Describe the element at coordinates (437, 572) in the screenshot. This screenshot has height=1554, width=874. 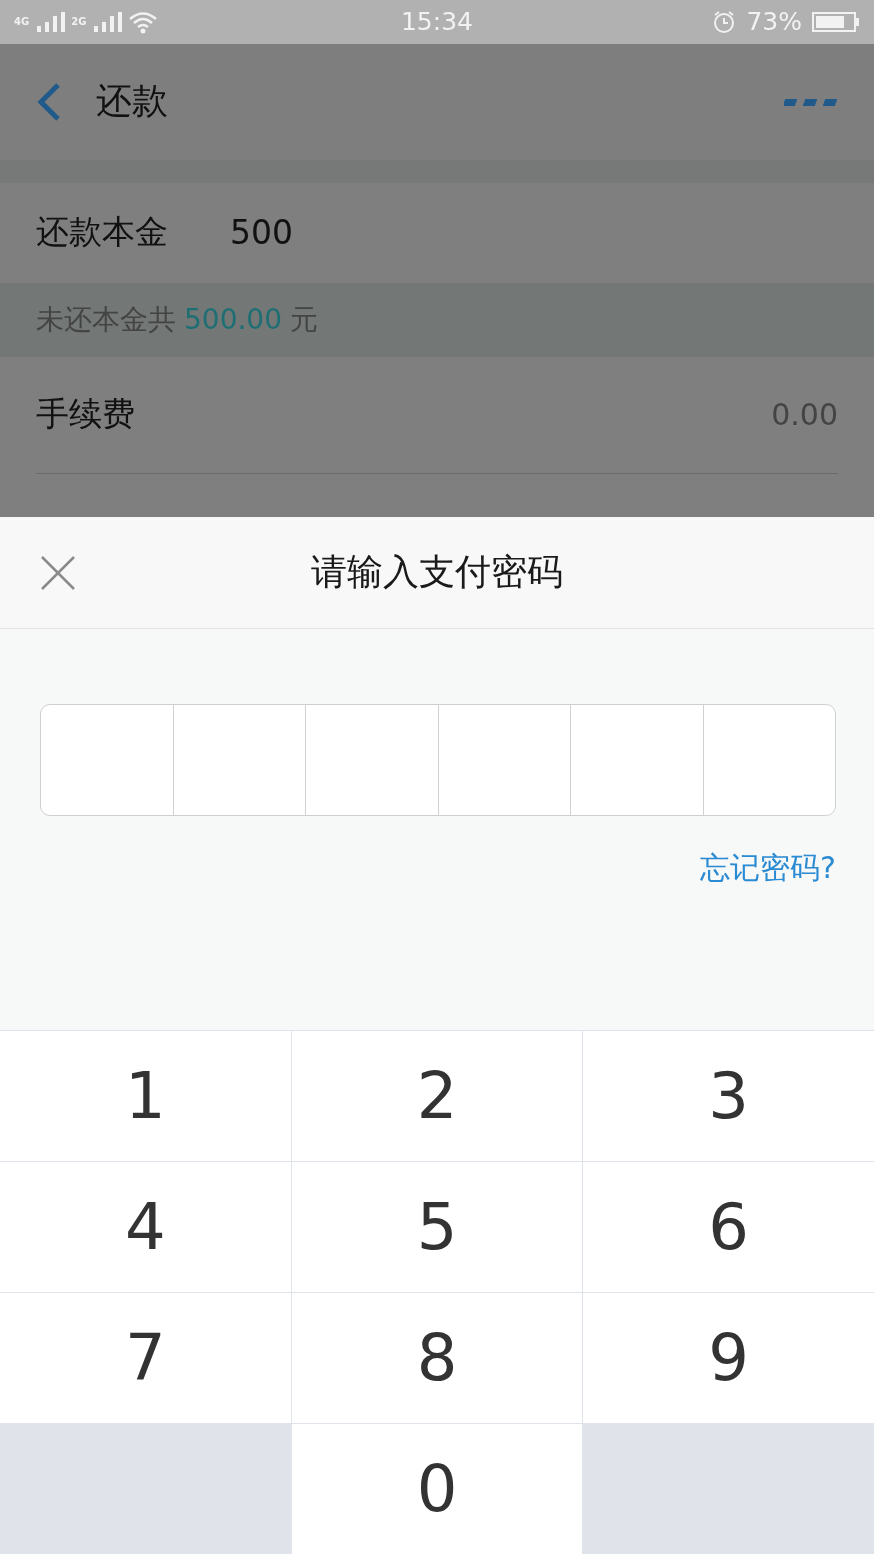
I see `sheet-title: 请输入支付密码` at that location.